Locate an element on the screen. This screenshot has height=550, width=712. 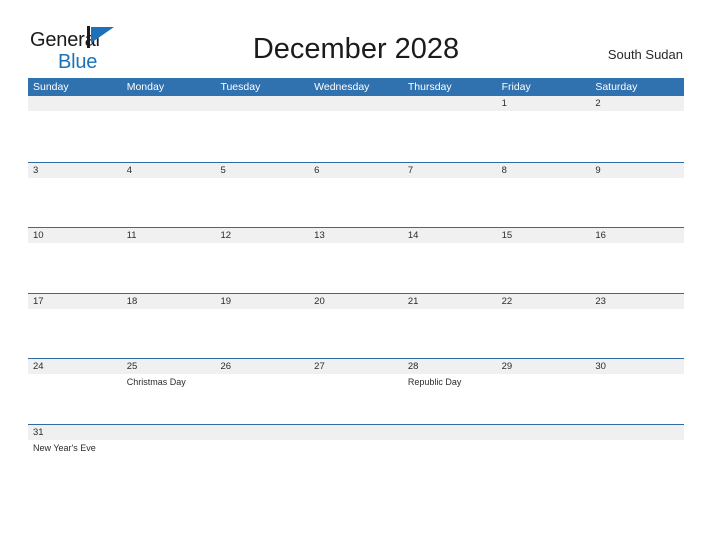
calendar-day-cell: 15 is located at coordinates (543, 260).